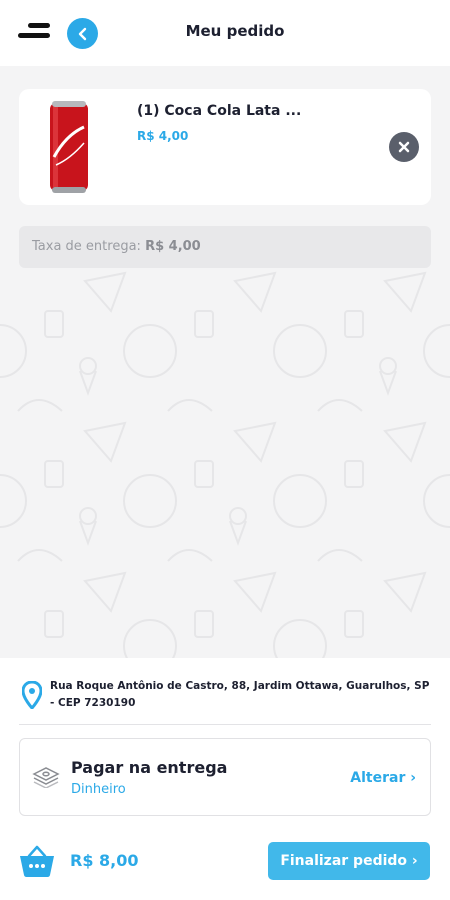  What do you see at coordinates (225, 724) in the screenshot?
I see `divider` at bounding box center [225, 724].